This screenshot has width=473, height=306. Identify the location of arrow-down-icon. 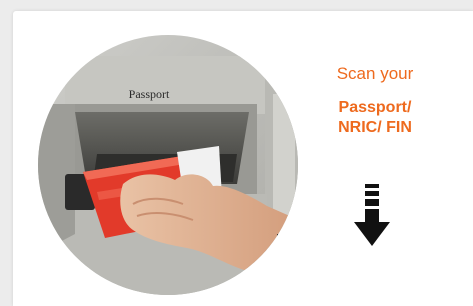
(372, 217).